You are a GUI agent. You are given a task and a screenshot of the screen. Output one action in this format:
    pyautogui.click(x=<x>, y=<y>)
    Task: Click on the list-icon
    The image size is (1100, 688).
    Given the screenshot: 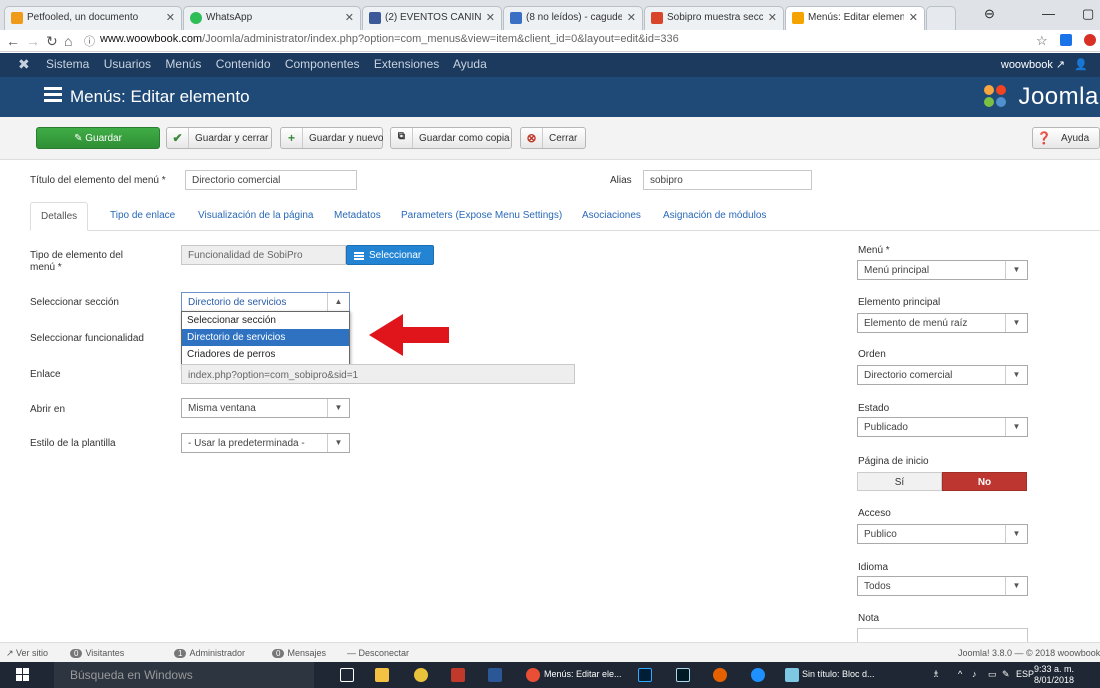 What is the action you would take?
    pyautogui.click(x=53, y=95)
    